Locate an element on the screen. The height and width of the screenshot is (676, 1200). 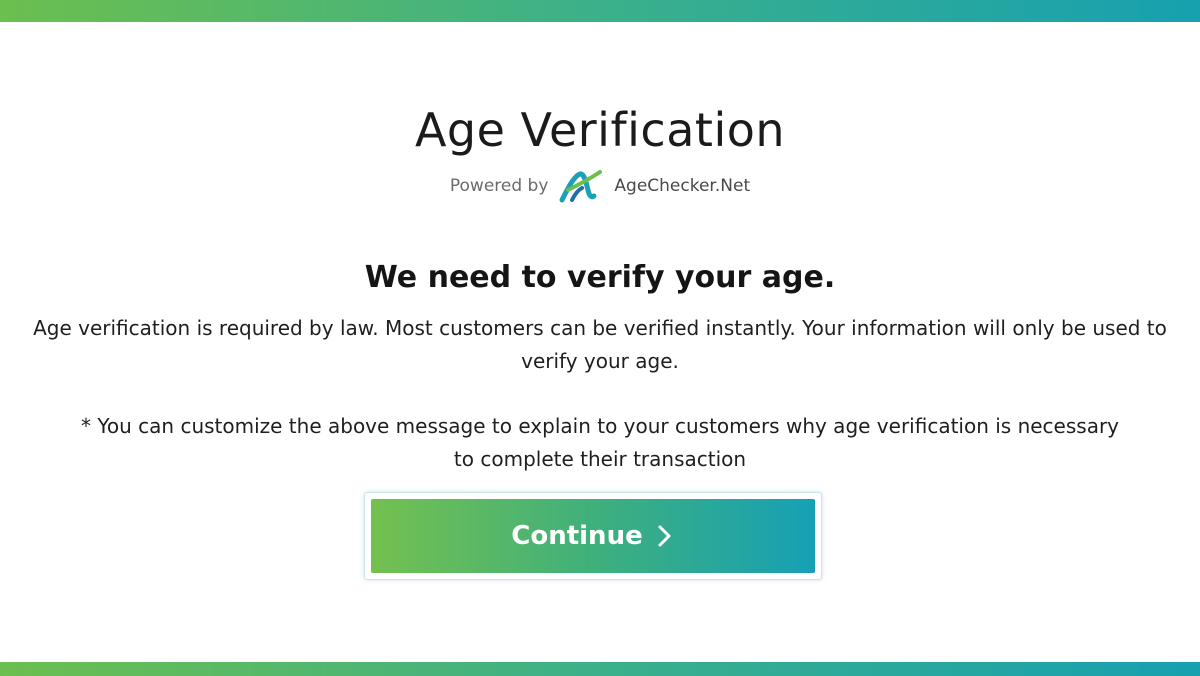
chevron-right-icon is located at coordinates (665, 536).